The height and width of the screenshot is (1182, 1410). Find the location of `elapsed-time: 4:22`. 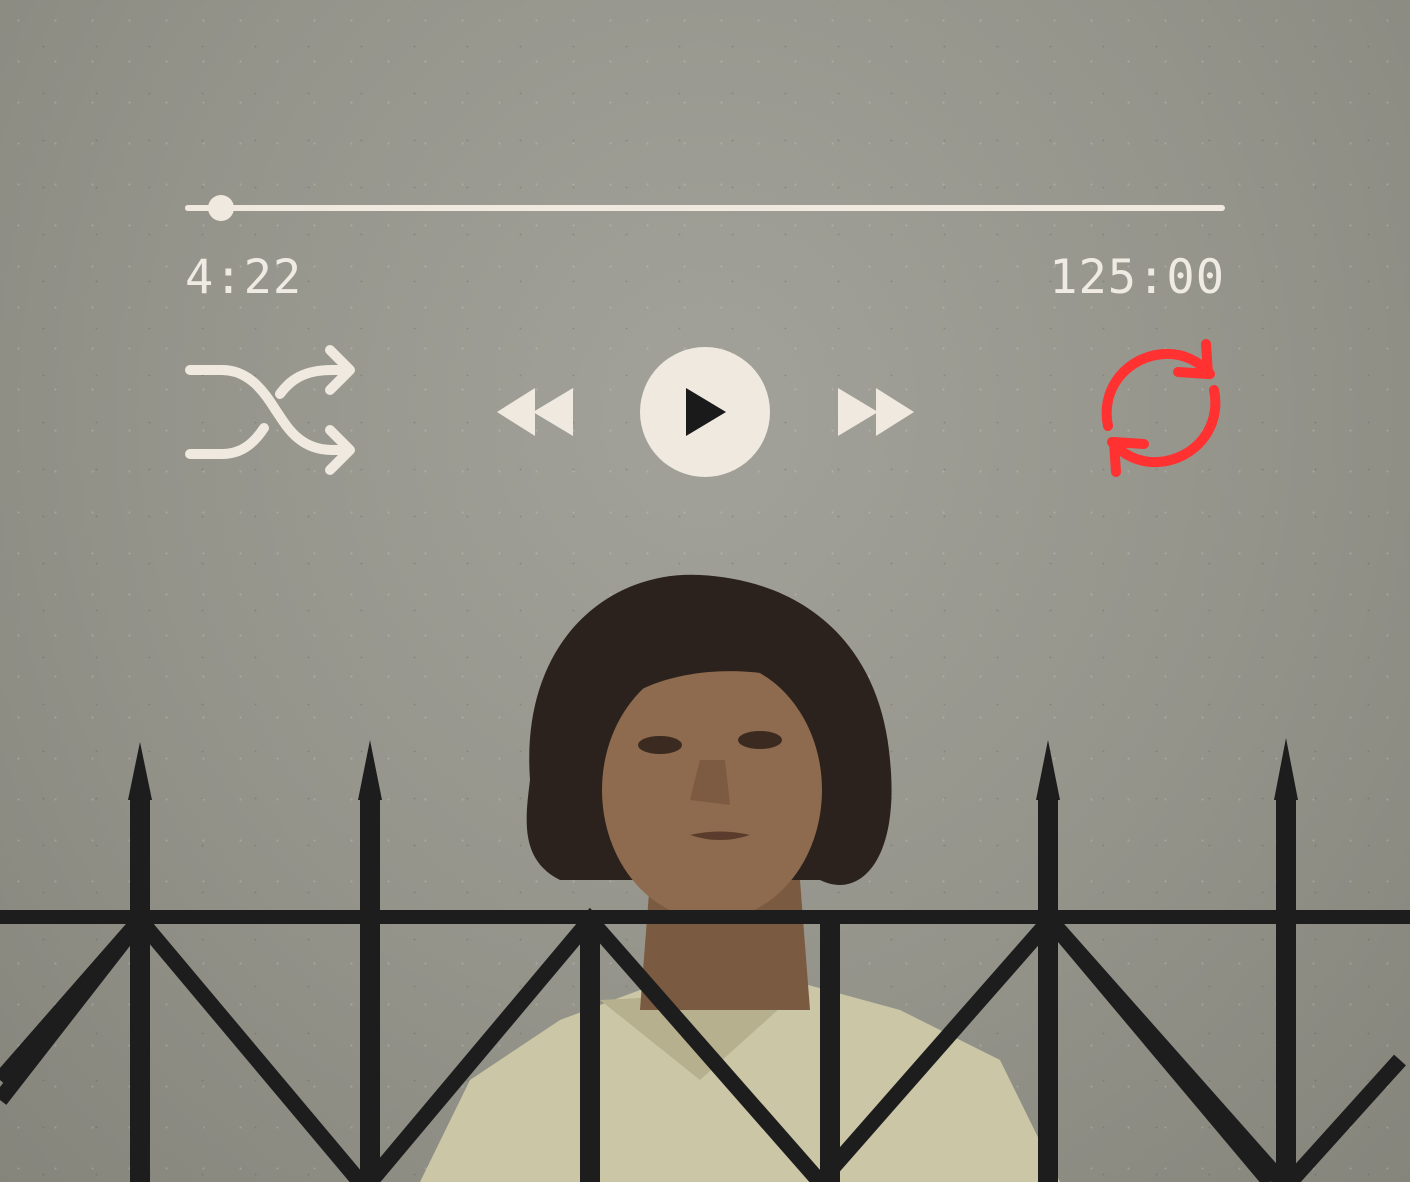

elapsed-time: 4:22 is located at coordinates (244, 277).